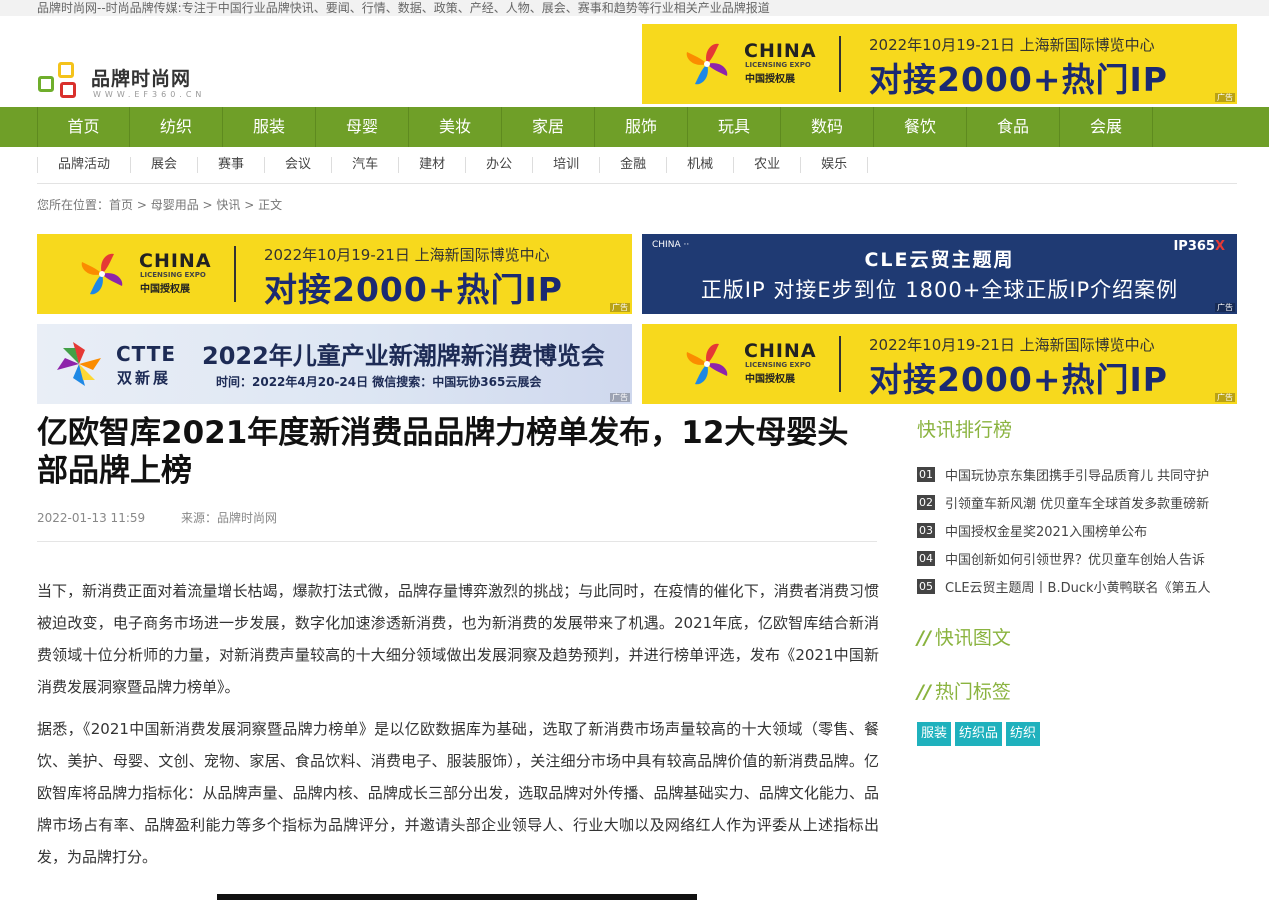 Image resolution: width=1269 pixels, height=900 pixels. What do you see at coordinates (634, 165) in the screenshot?
I see `subnav-item-finance: 金融` at bounding box center [634, 165].